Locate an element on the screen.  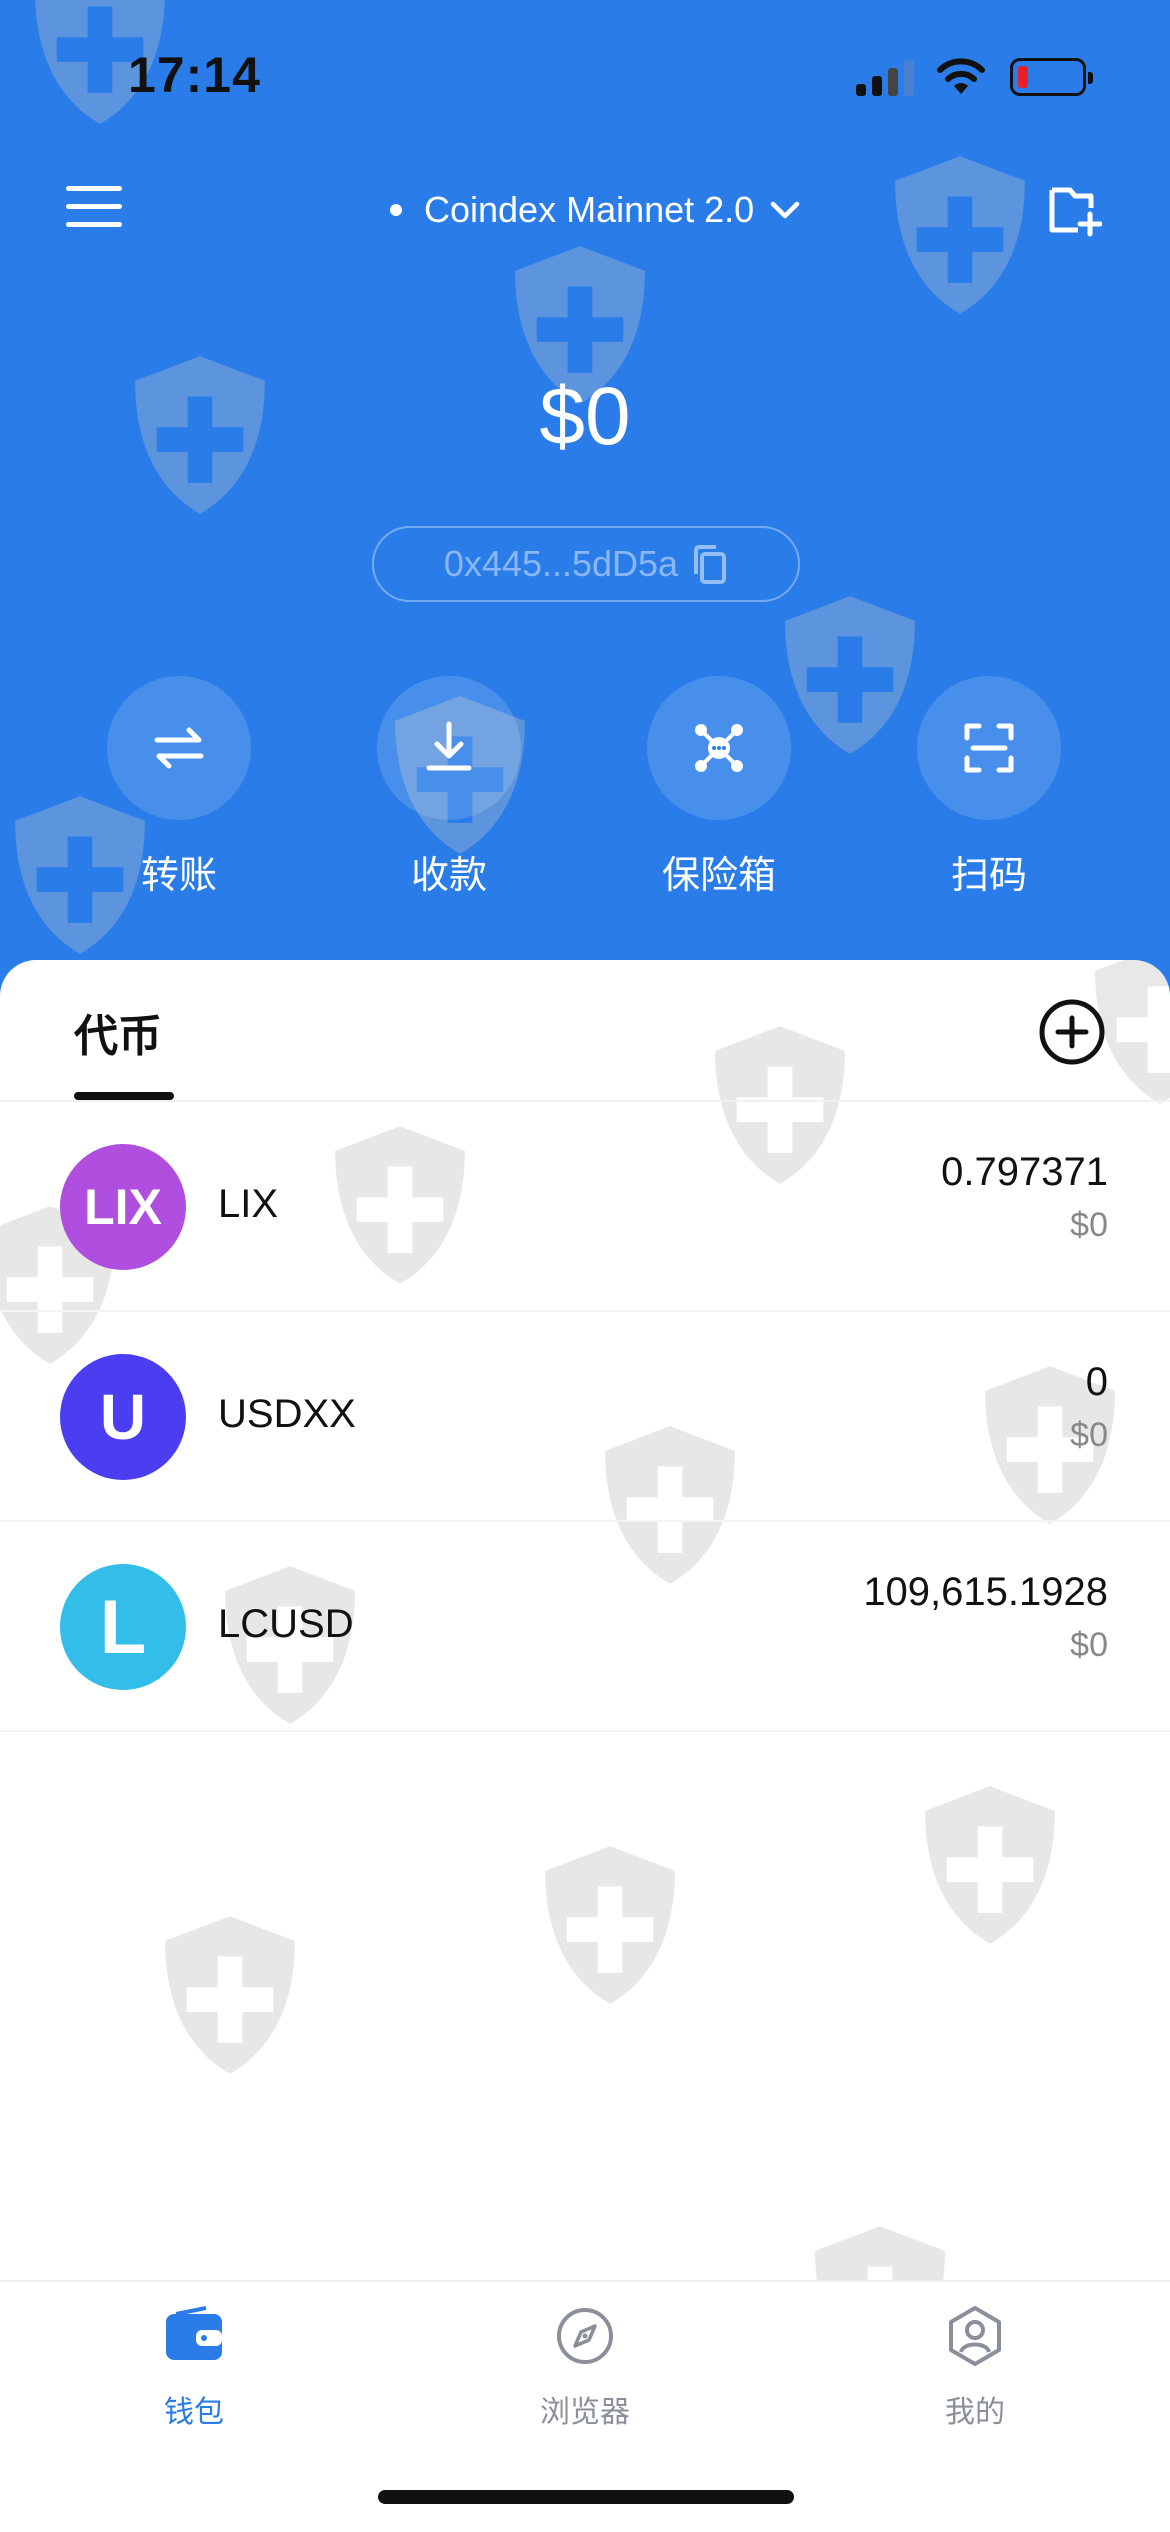
chevron-down-icon is located at coordinates (785, 210).